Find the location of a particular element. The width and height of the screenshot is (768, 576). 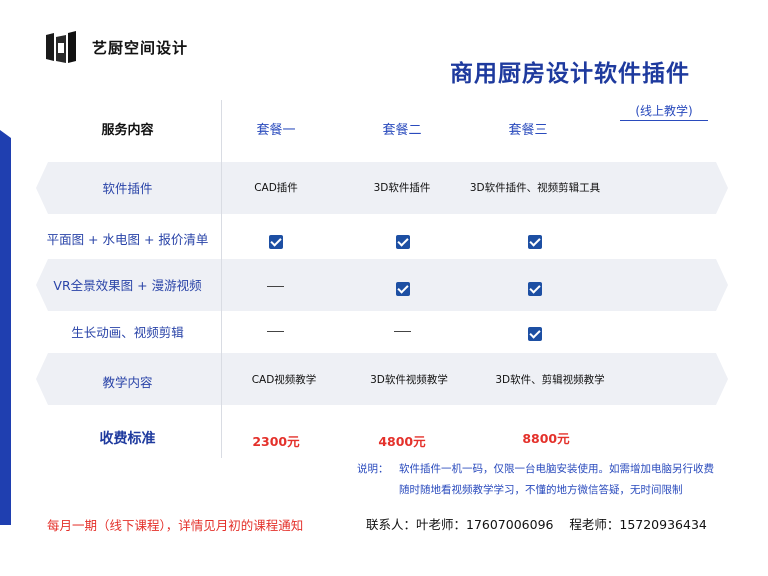

cell-software-plan-1: CAD插件 is located at coordinates (276, 188).